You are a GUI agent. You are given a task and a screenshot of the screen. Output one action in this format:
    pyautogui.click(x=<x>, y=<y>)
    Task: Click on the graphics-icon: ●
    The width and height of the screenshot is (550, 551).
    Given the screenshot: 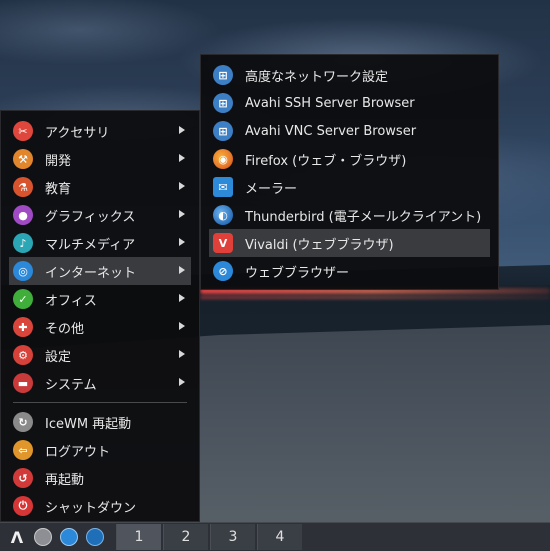 What is the action you would take?
    pyautogui.click(x=23, y=215)
    